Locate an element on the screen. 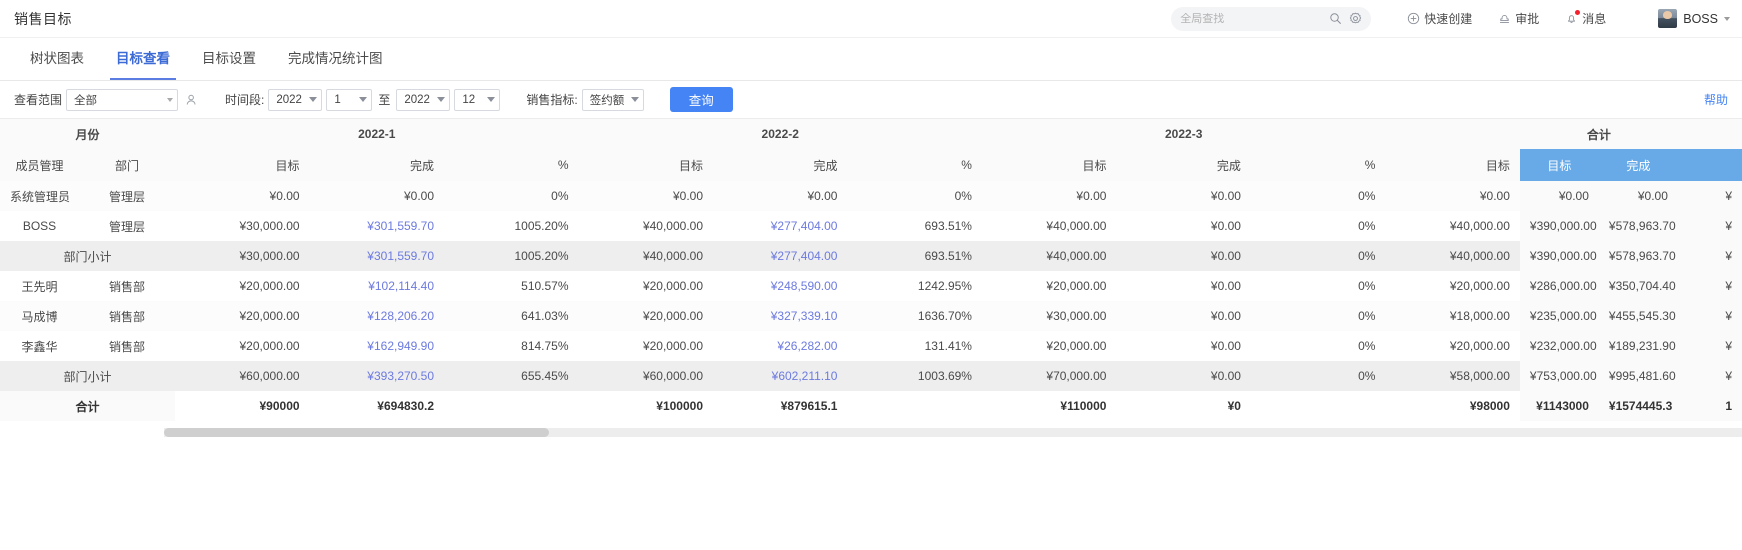 This screenshot has height=550, width=1742. month-group-header-2: 2022-2 is located at coordinates (780, 134).